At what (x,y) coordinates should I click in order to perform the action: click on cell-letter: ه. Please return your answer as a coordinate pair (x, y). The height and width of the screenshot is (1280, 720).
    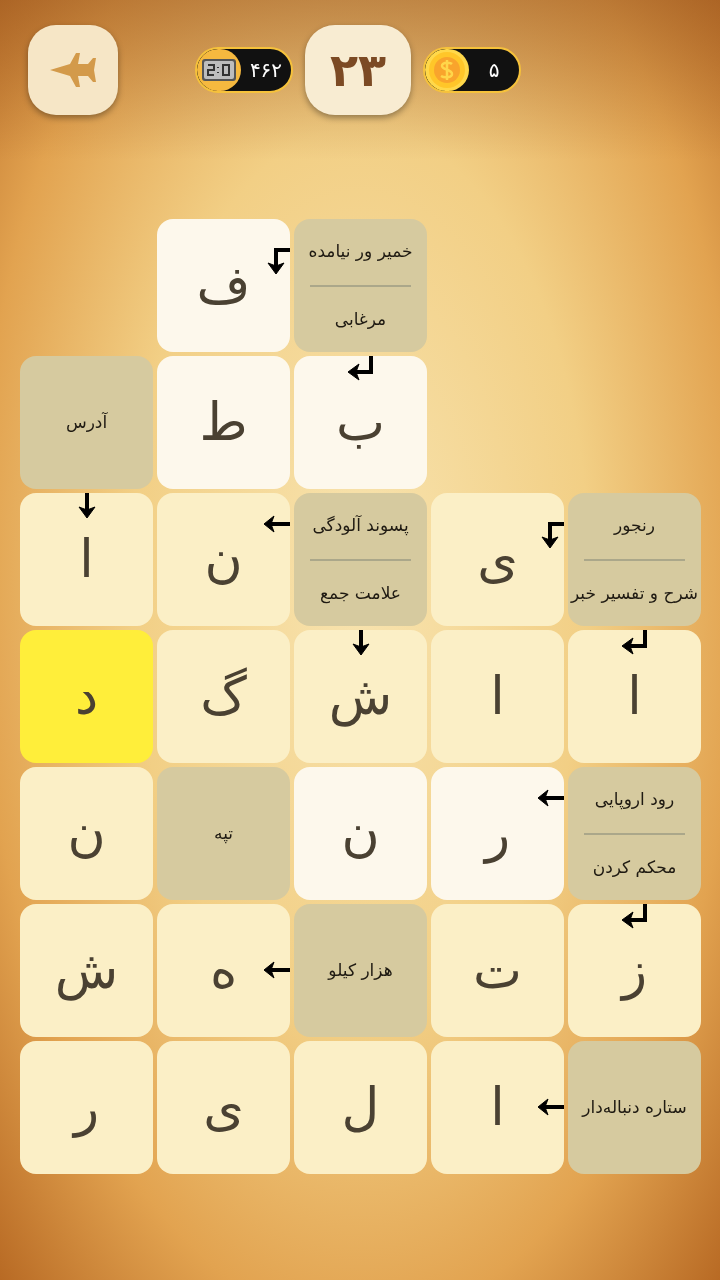
    Looking at the image, I should click on (223, 970).